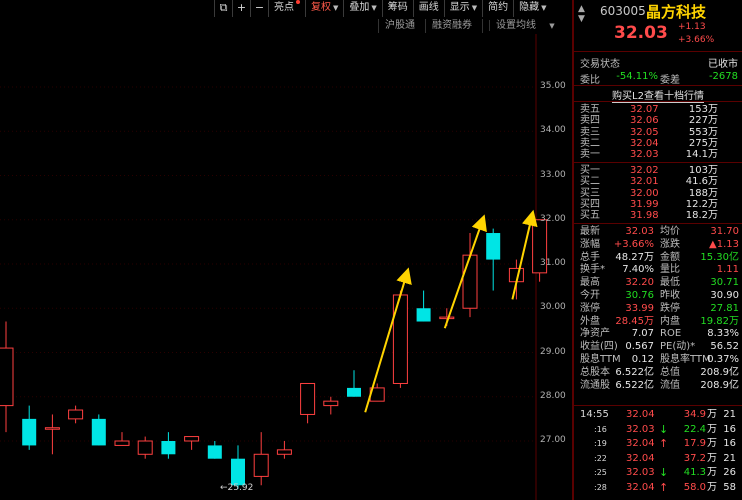  I want to click on toolbar-overlay-button: 叠加 ▼, so click(362, 8).